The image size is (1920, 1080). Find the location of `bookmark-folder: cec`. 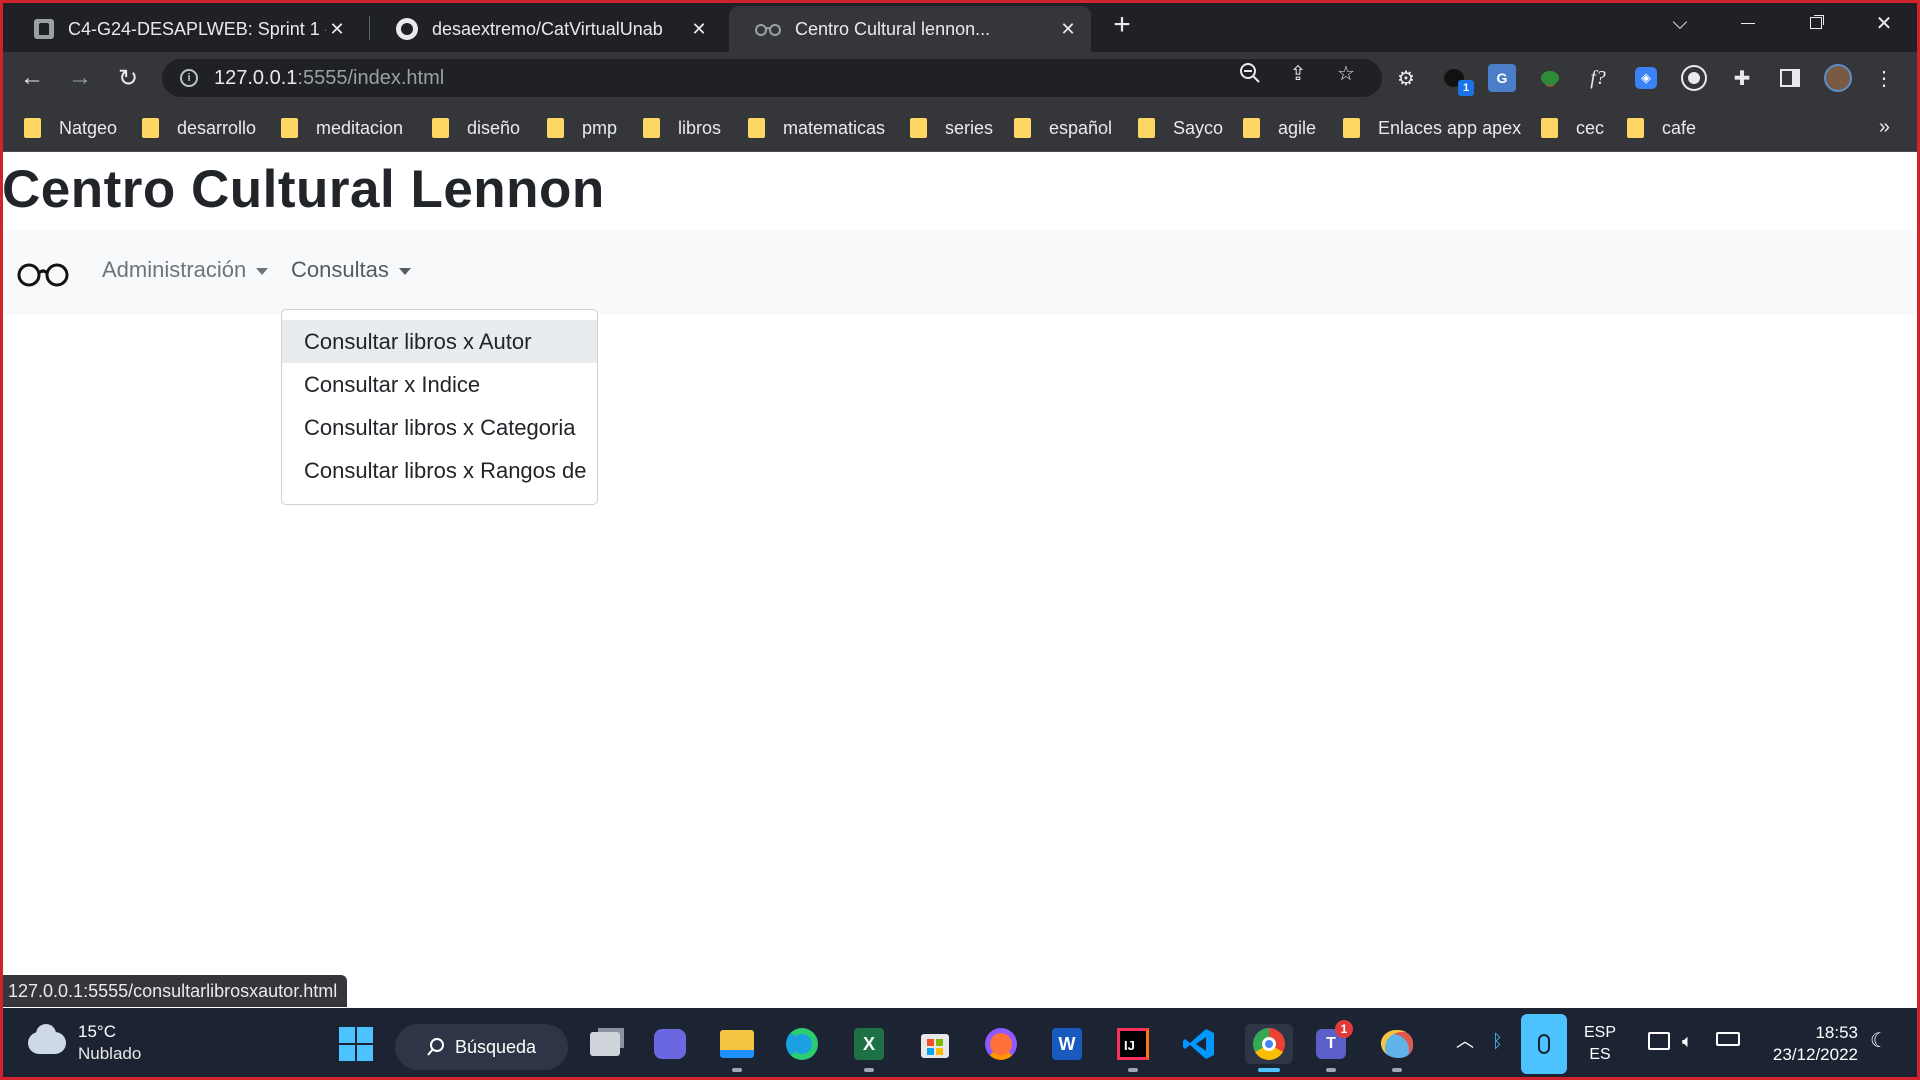

bookmark-folder: cec is located at coordinates (1572, 128).